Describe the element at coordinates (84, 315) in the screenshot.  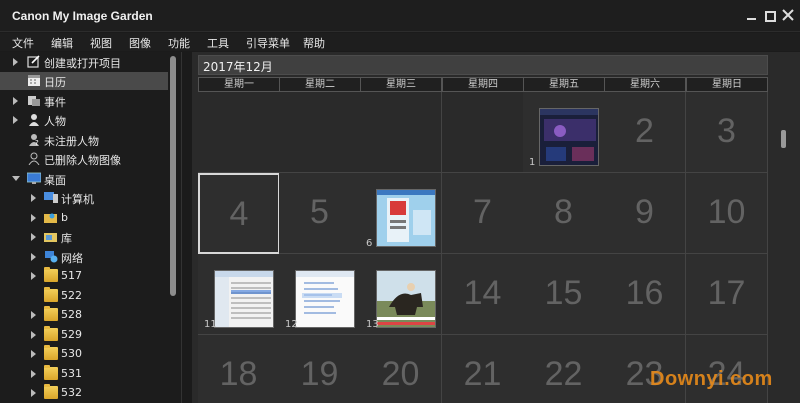
I see `sidebar-item-folder-528: 528` at that location.